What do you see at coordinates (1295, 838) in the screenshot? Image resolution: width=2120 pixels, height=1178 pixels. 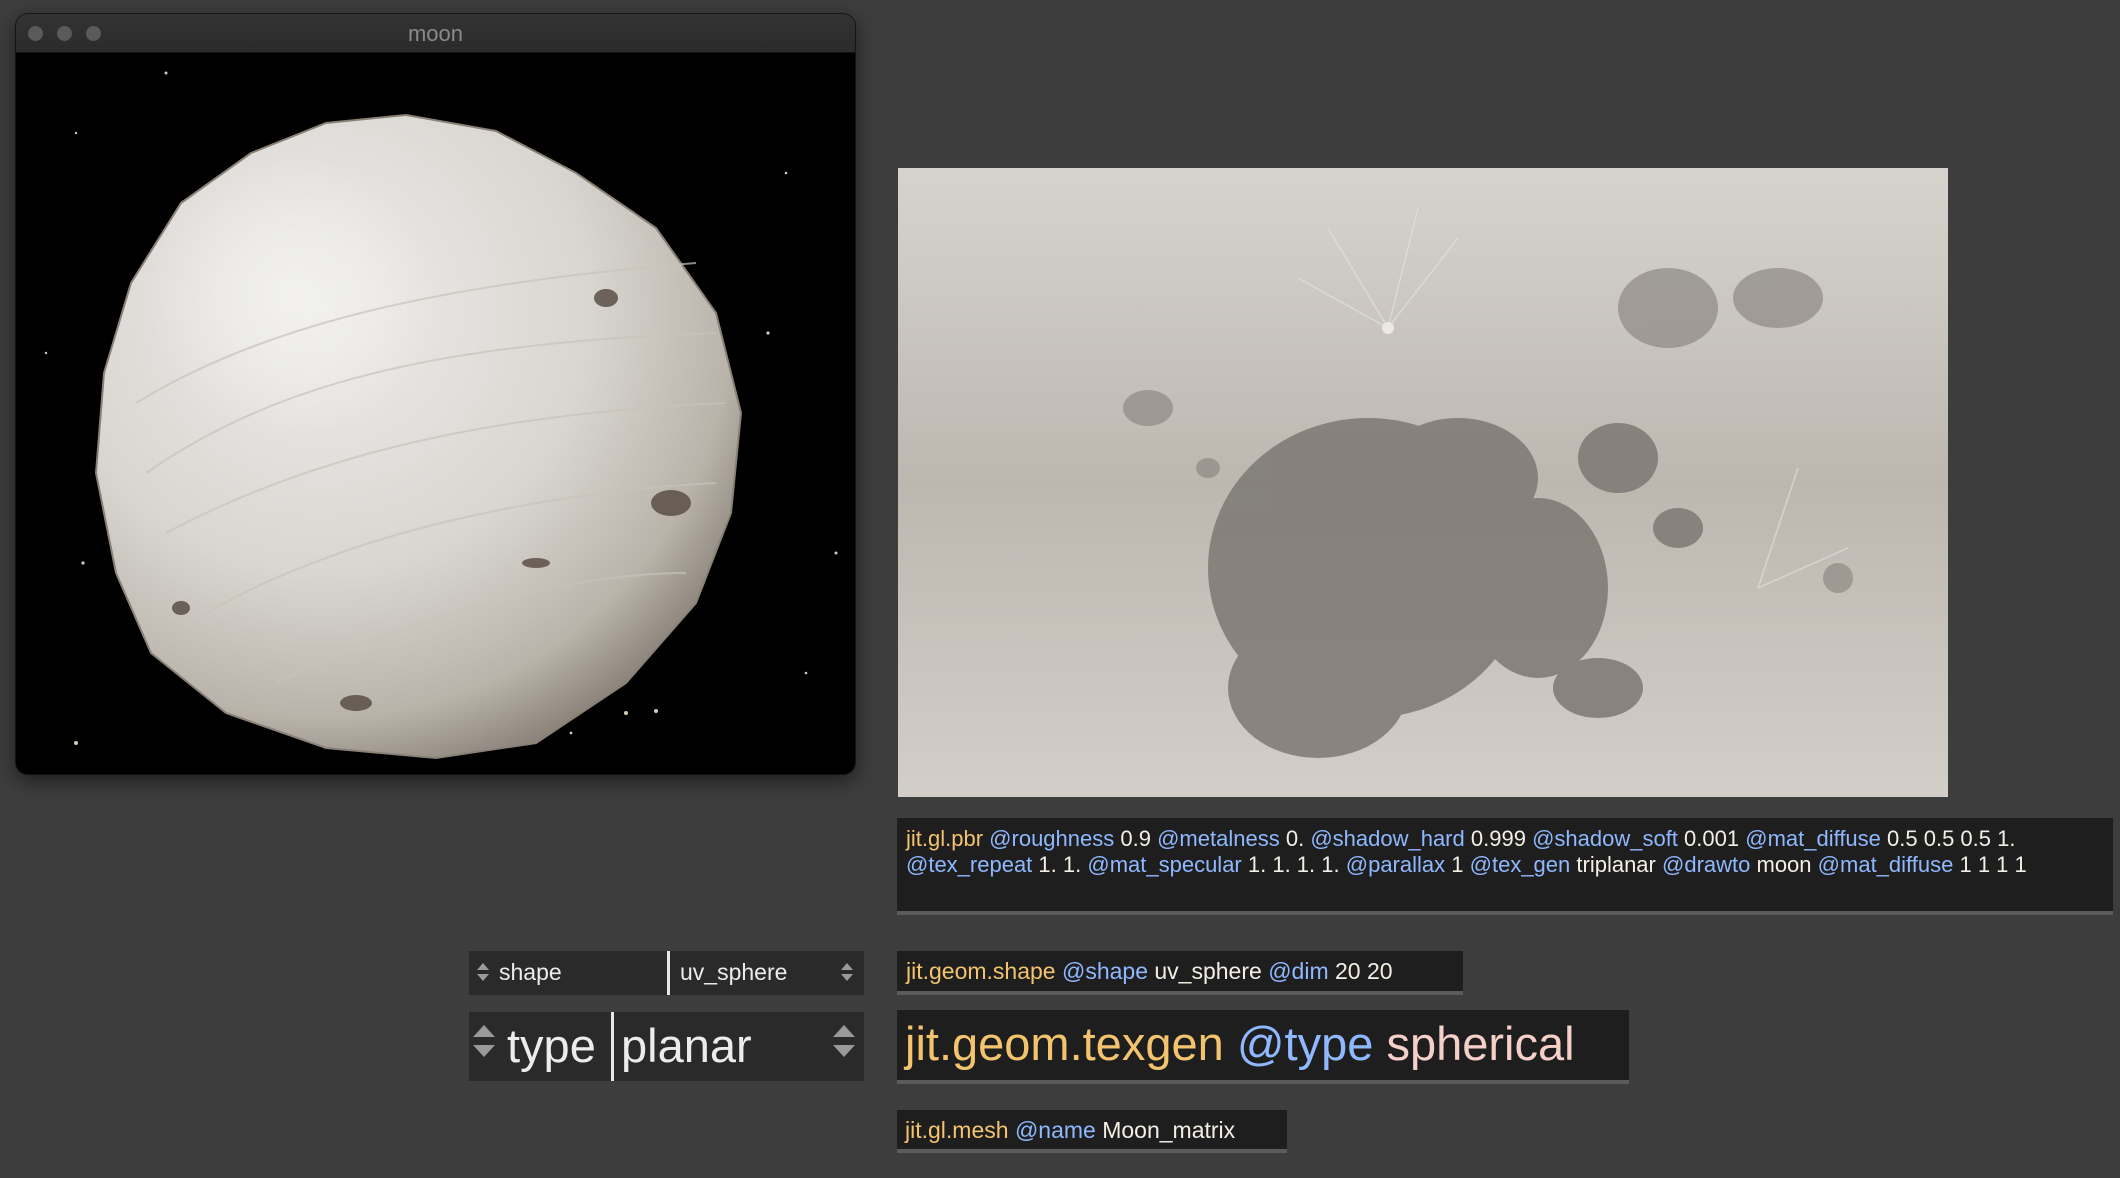 I see `object-value: 0.` at bounding box center [1295, 838].